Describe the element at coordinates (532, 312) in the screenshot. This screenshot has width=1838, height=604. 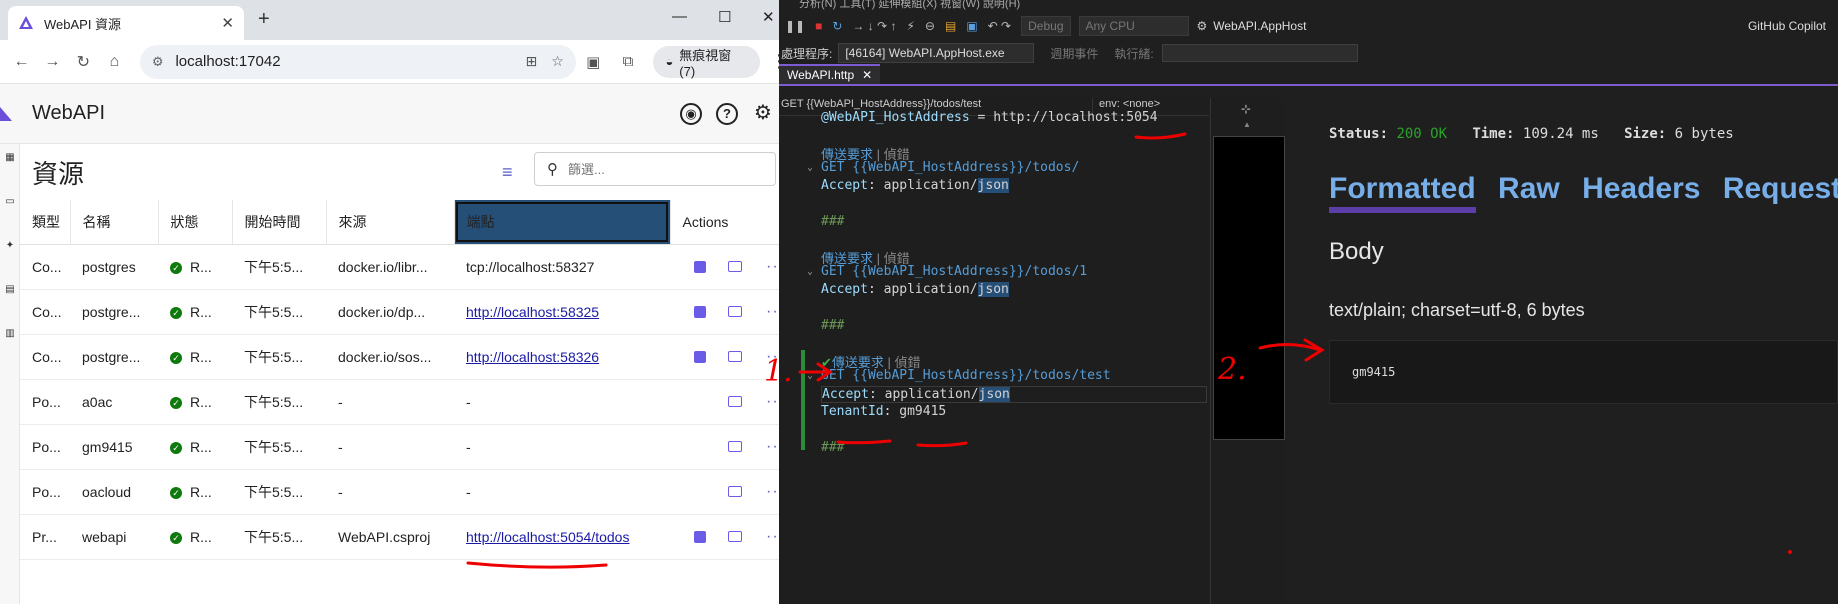
I see `endpoint-link: http://localhost:58325` at that location.